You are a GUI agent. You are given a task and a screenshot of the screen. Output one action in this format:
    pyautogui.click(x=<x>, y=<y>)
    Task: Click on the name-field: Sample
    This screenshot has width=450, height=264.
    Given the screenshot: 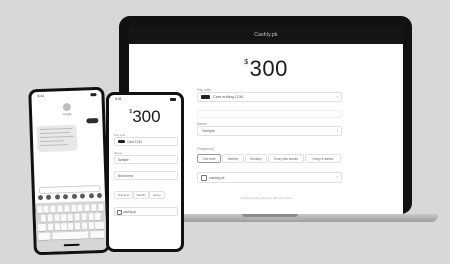 What is the action you would take?
    pyautogui.click(x=146, y=159)
    